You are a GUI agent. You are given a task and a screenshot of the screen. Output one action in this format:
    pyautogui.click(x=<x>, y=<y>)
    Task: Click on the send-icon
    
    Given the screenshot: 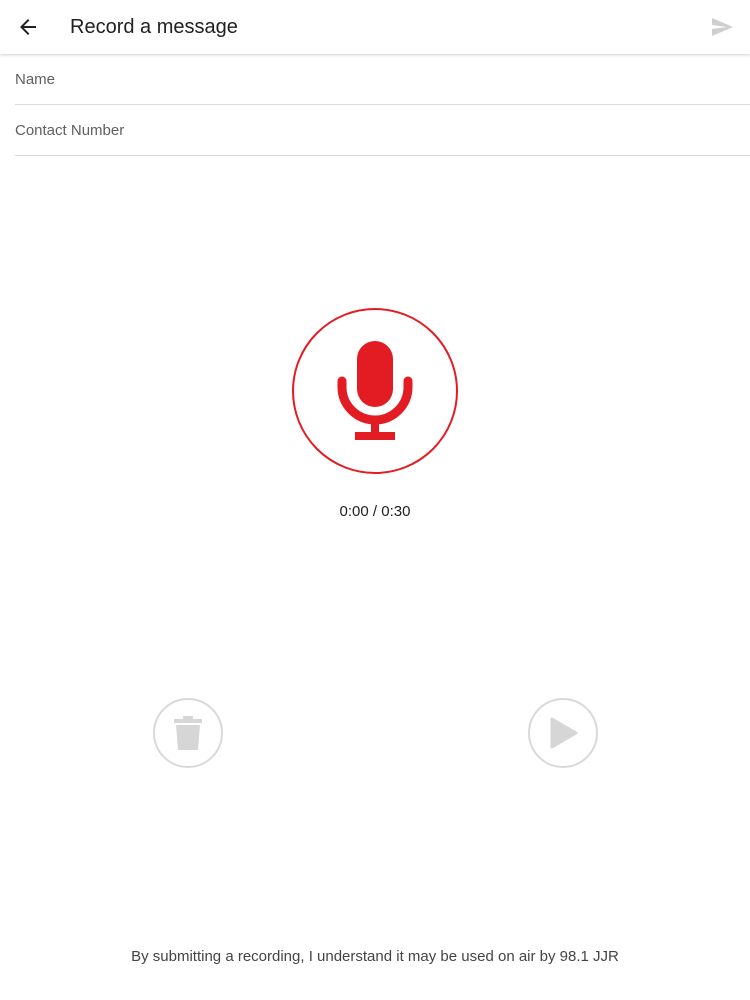 What is the action you would take?
    pyautogui.click(x=722, y=27)
    